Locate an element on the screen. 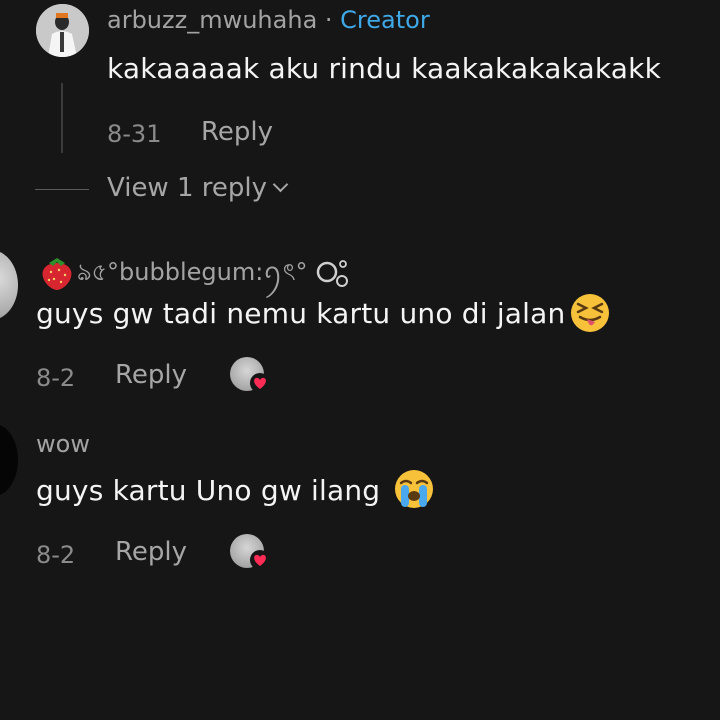  replies-divider is located at coordinates (62, 189).